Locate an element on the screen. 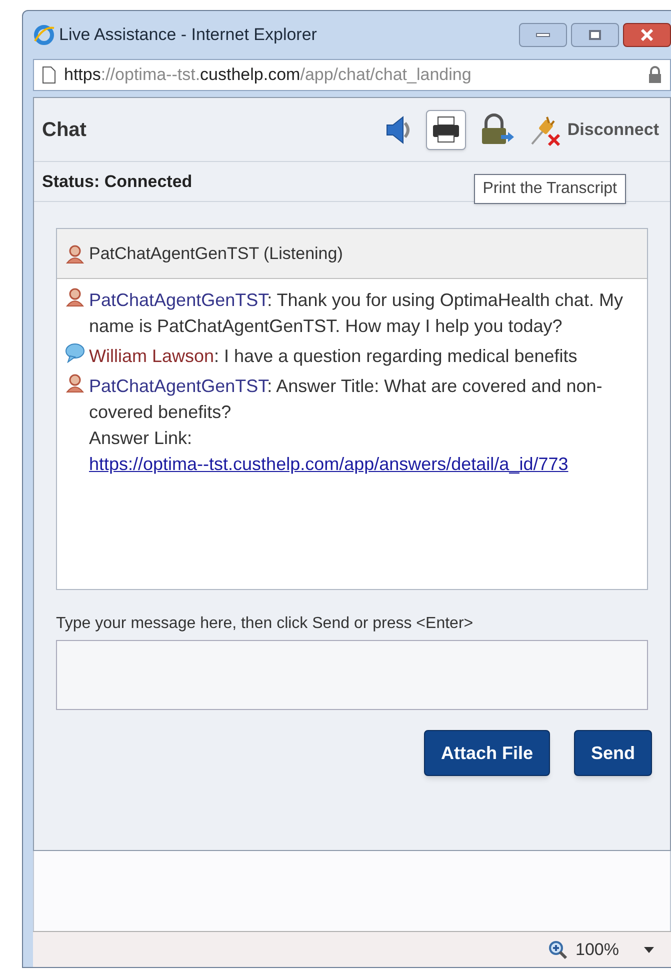 This screenshot has width=671, height=973. address-bar: https://optima--tst.custhelp.com/app/chat/chat_landing is located at coordinates (352, 75).